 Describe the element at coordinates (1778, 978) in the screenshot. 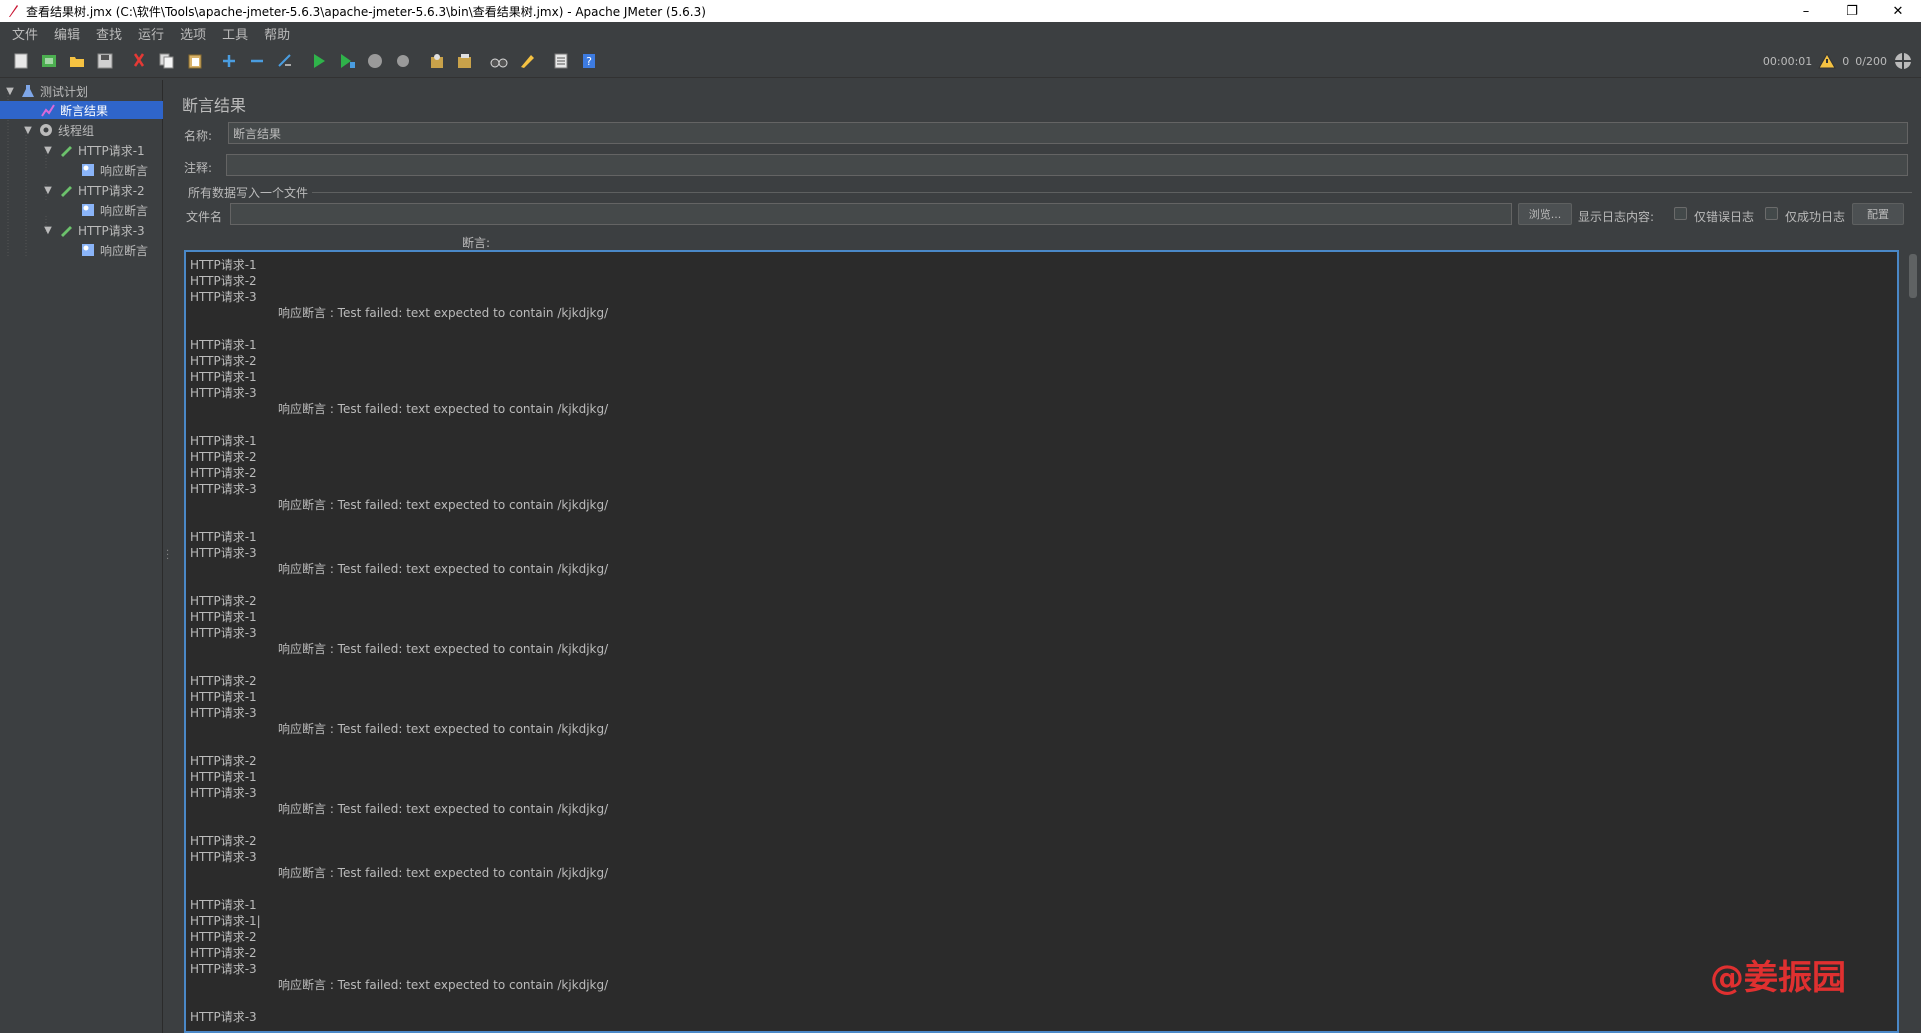

I see `watermark-text: @姜振园` at that location.